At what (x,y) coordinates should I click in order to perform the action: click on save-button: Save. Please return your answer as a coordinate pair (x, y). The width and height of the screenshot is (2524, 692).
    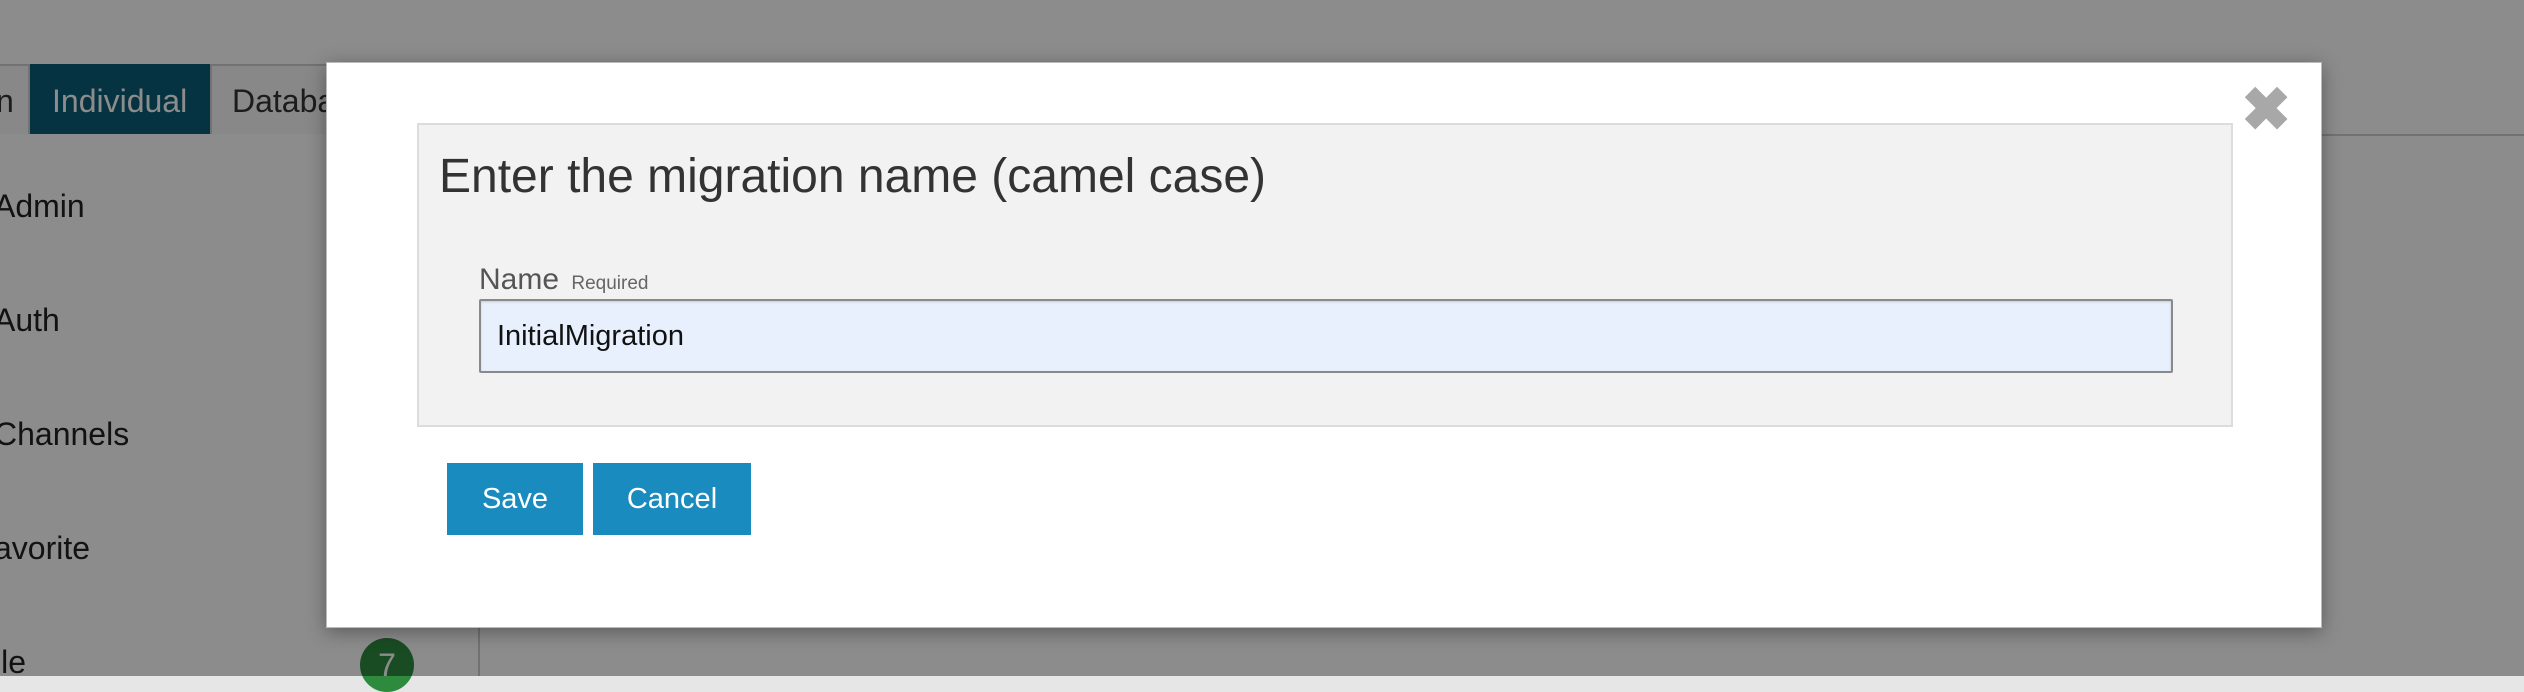
    Looking at the image, I should click on (515, 499).